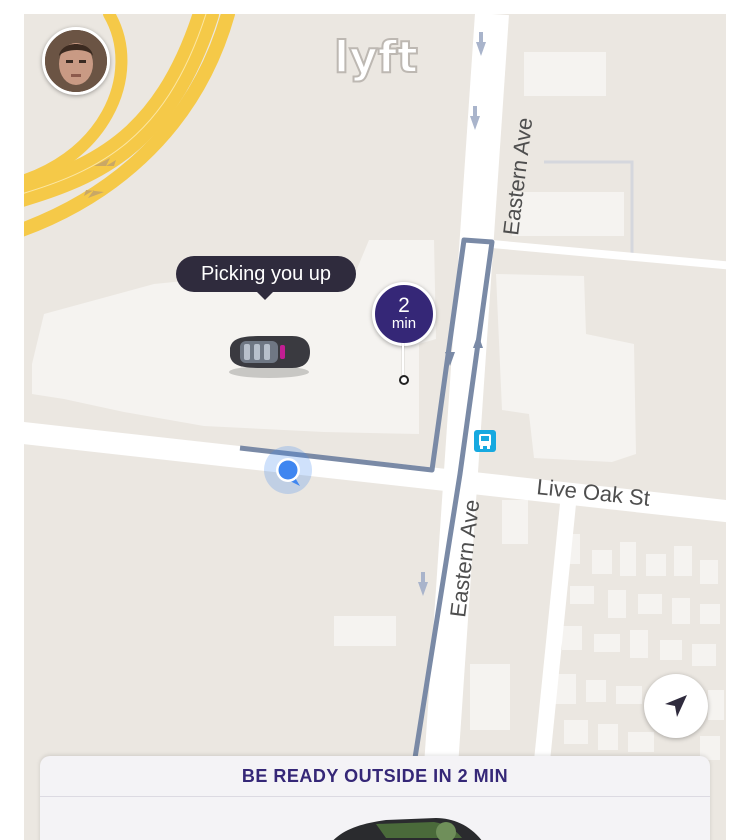 The image size is (749, 840). I want to click on pickup-status-card: BE READY OUTSIDE IN 2 MIN, so click(375, 798).